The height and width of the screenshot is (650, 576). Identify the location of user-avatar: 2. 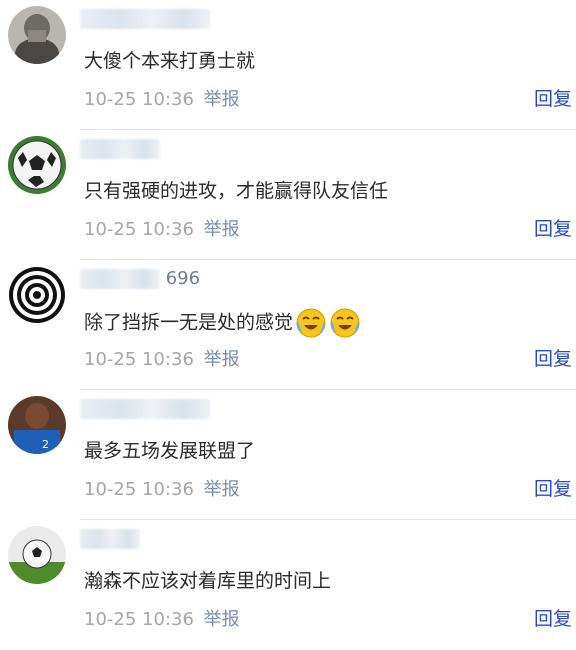
(37, 425).